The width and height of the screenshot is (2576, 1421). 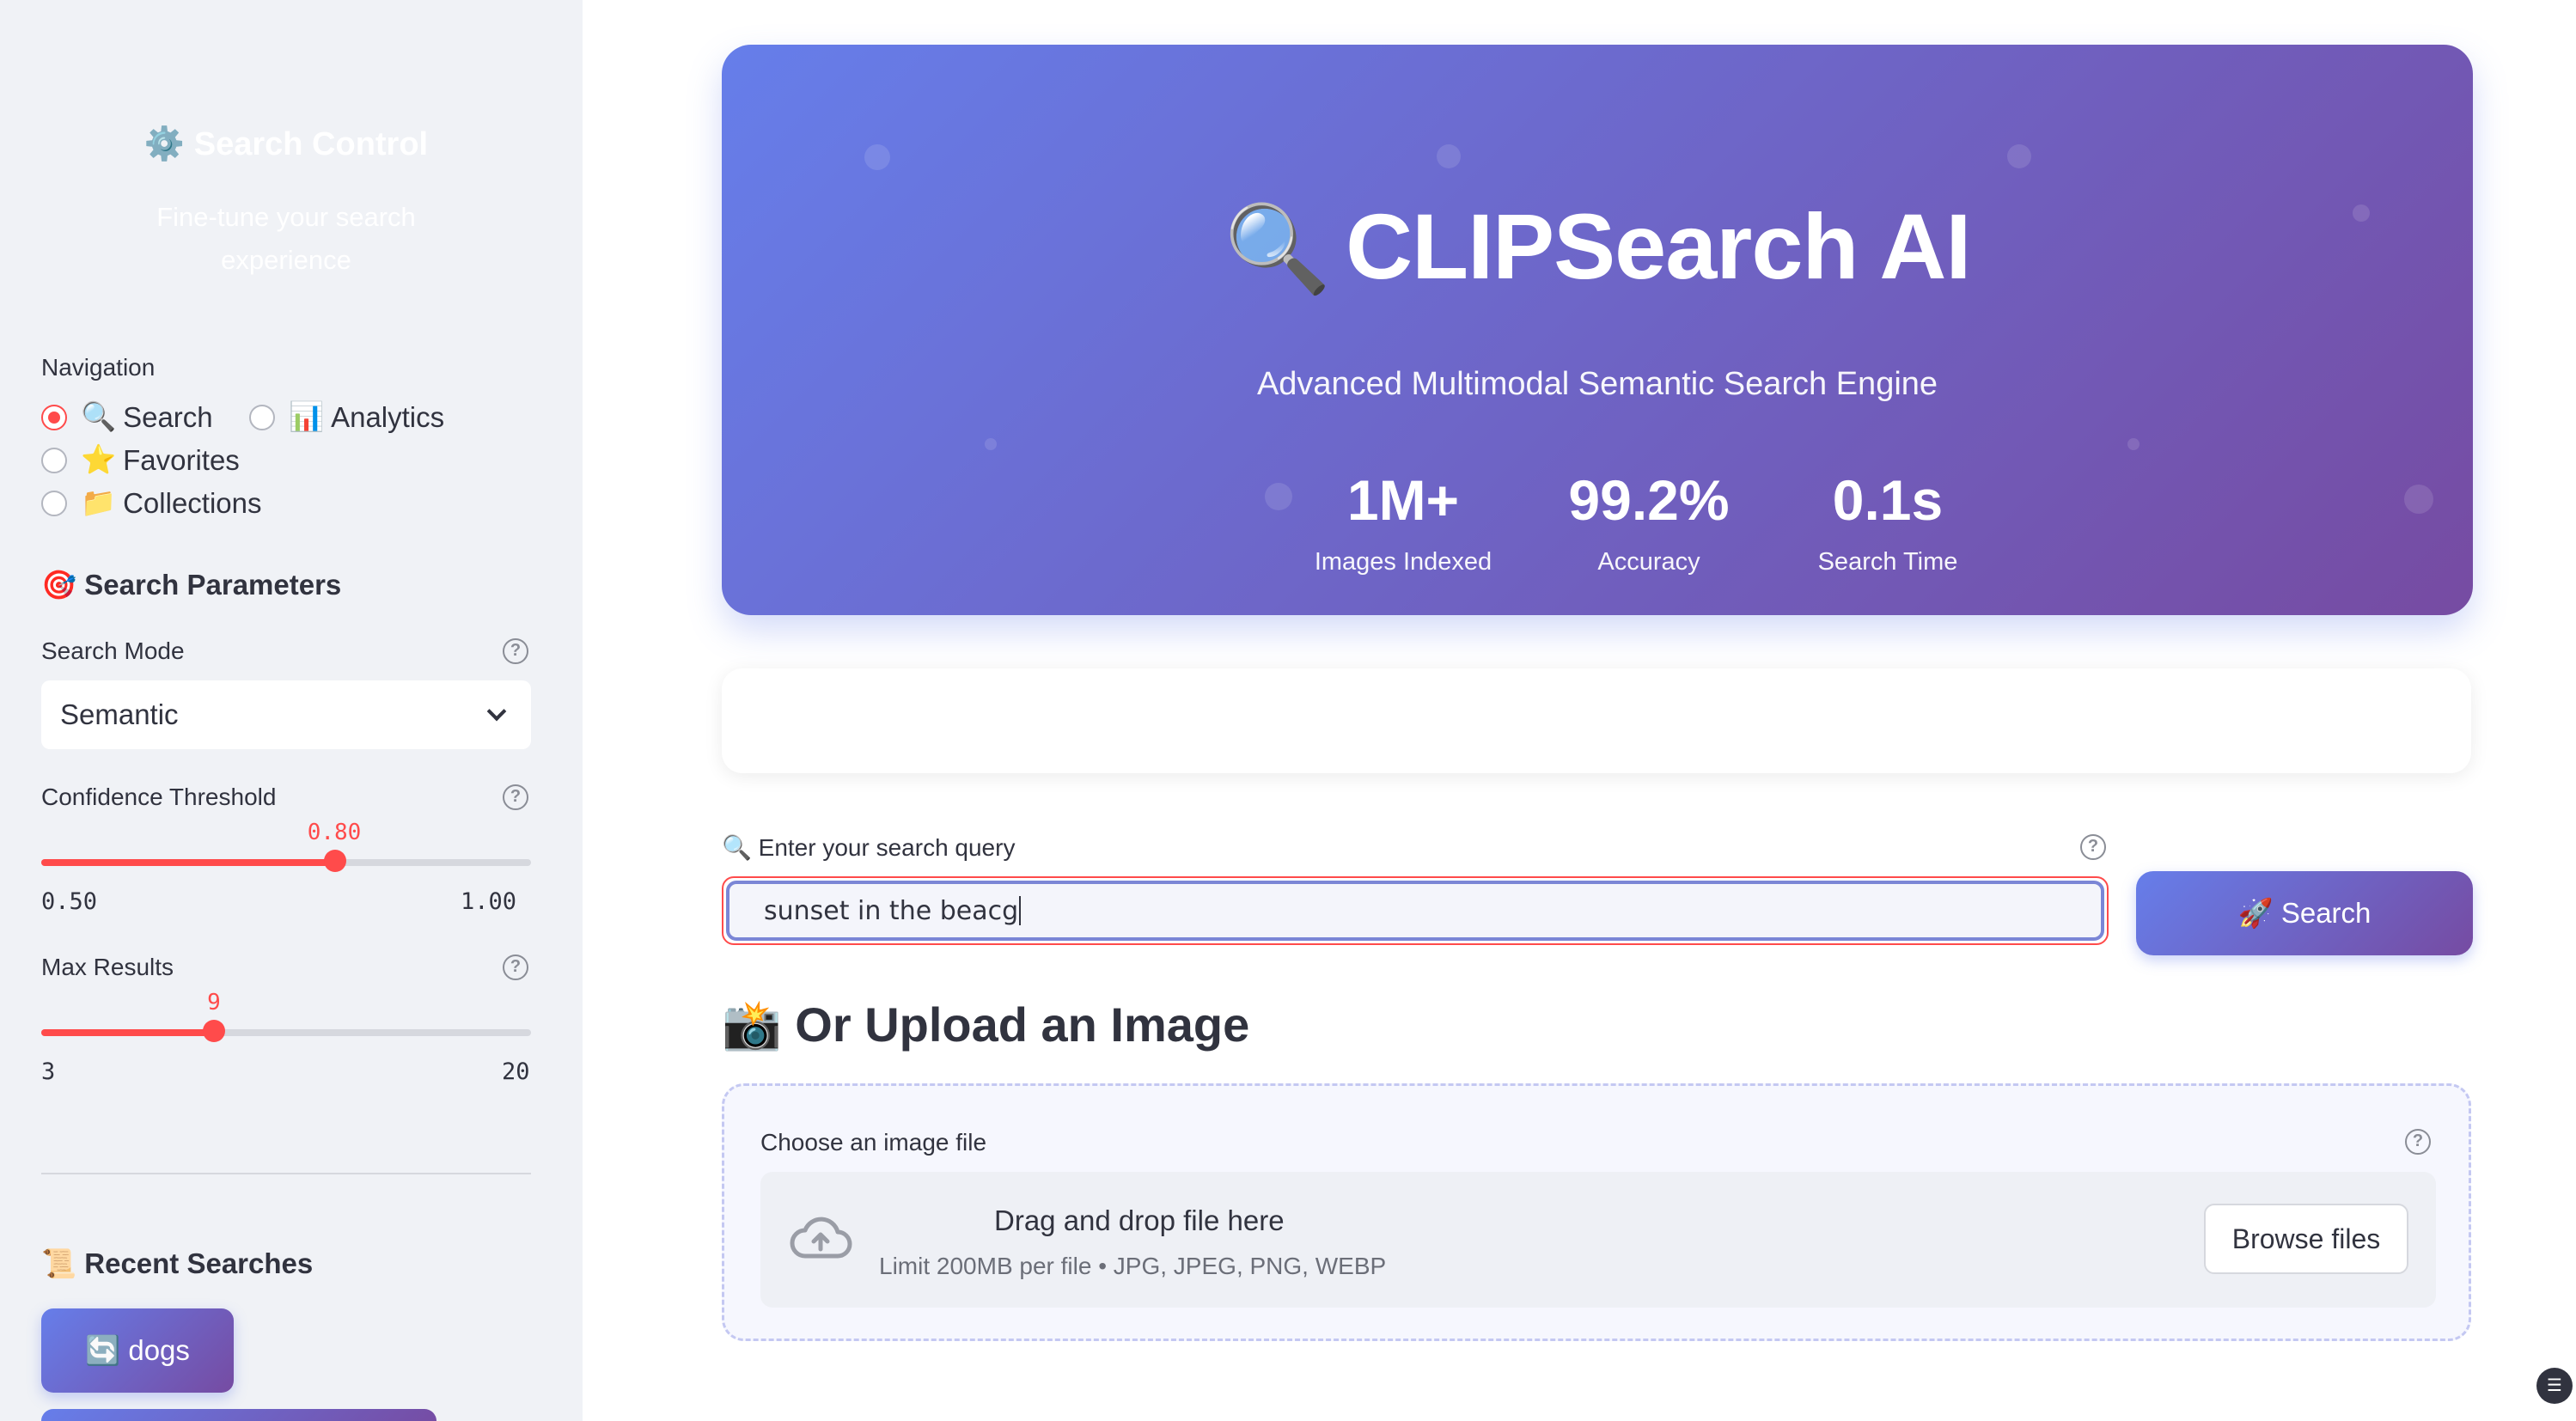 What do you see at coordinates (239, 1415) in the screenshot?
I see `recent-search-button-partial` at bounding box center [239, 1415].